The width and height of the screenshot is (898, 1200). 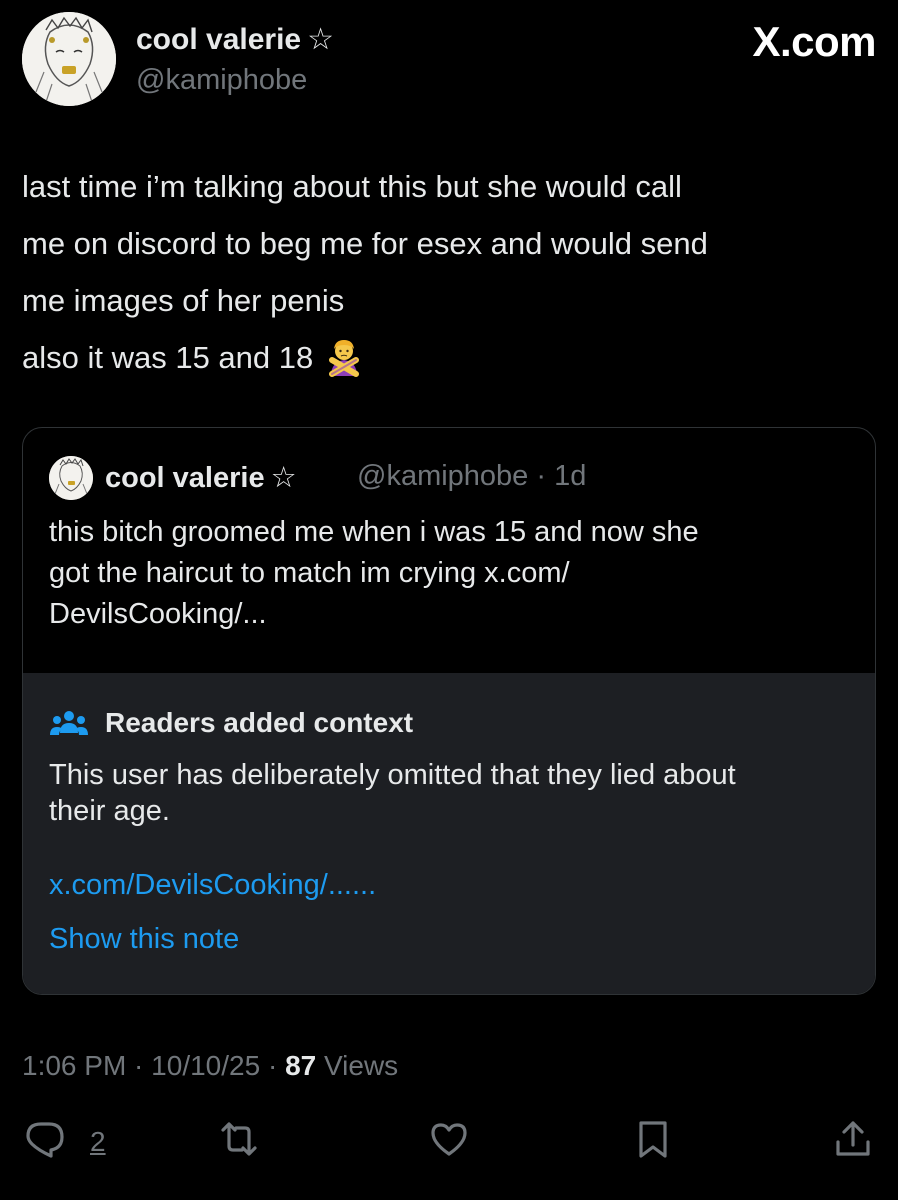 I want to click on reply-count: 2, so click(x=98, y=1141).